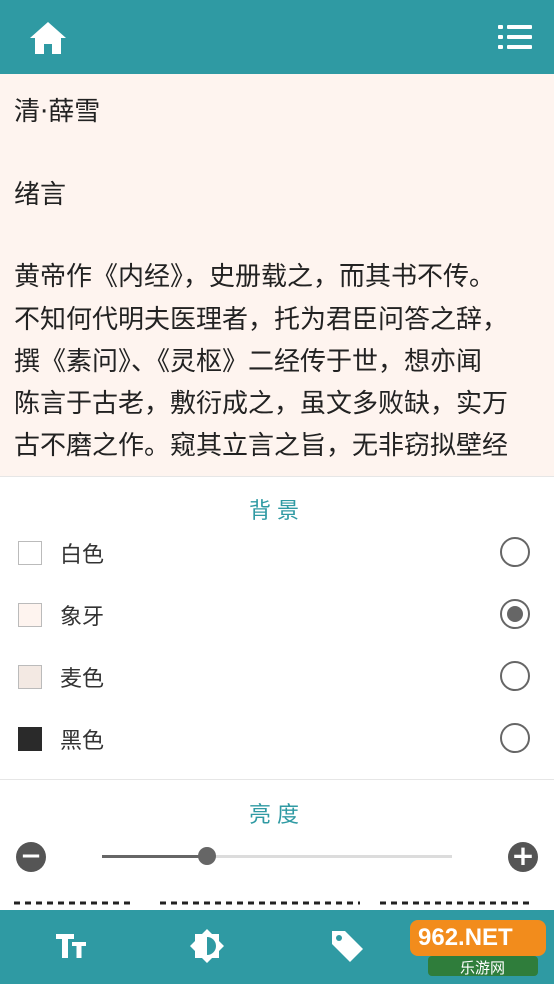 This screenshot has width=554, height=984. Describe the element at coordinates (515, 614) in the screenshot. I see `radio-button-selected` at that location.